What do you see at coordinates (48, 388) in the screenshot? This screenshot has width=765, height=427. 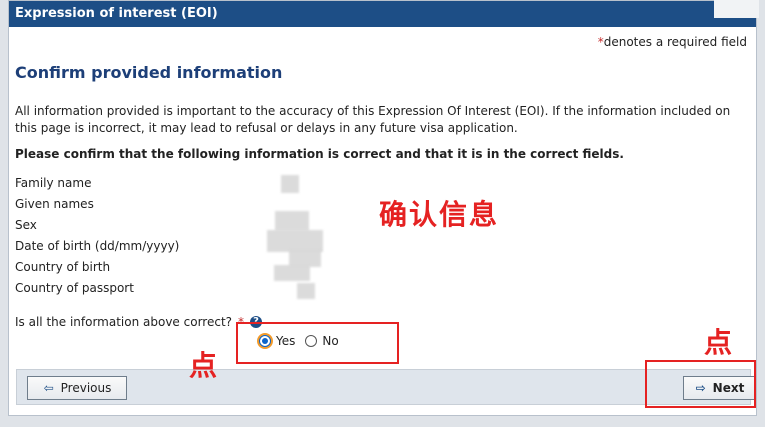 I see `left-arrow-icon: ⇦` at bounding box center [48, 388].